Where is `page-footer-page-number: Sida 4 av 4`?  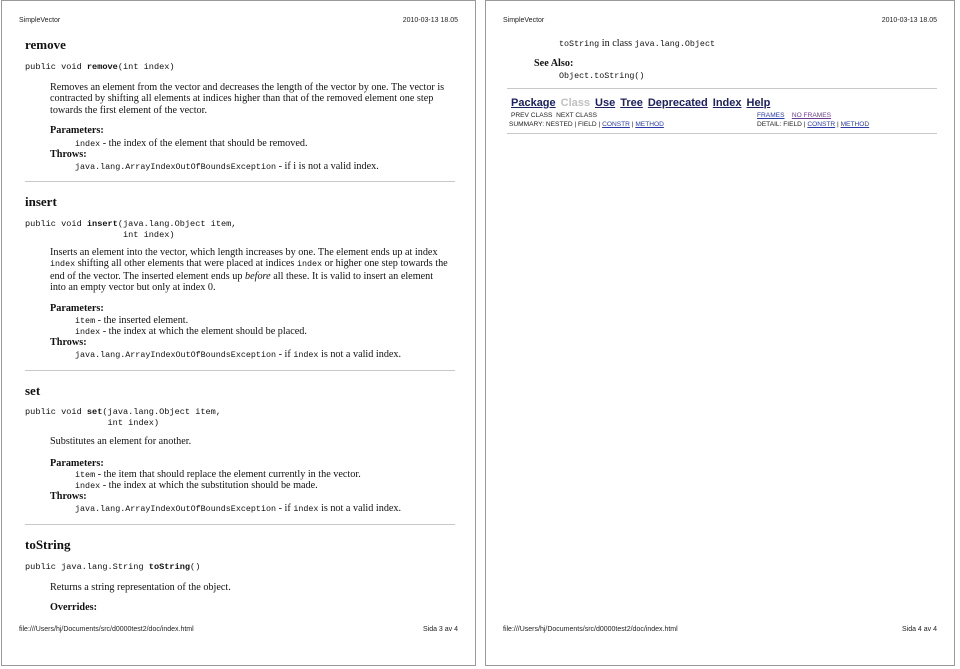
page-footer-page-number: Sida 4 av 4 is located at coordinates (919, 629).